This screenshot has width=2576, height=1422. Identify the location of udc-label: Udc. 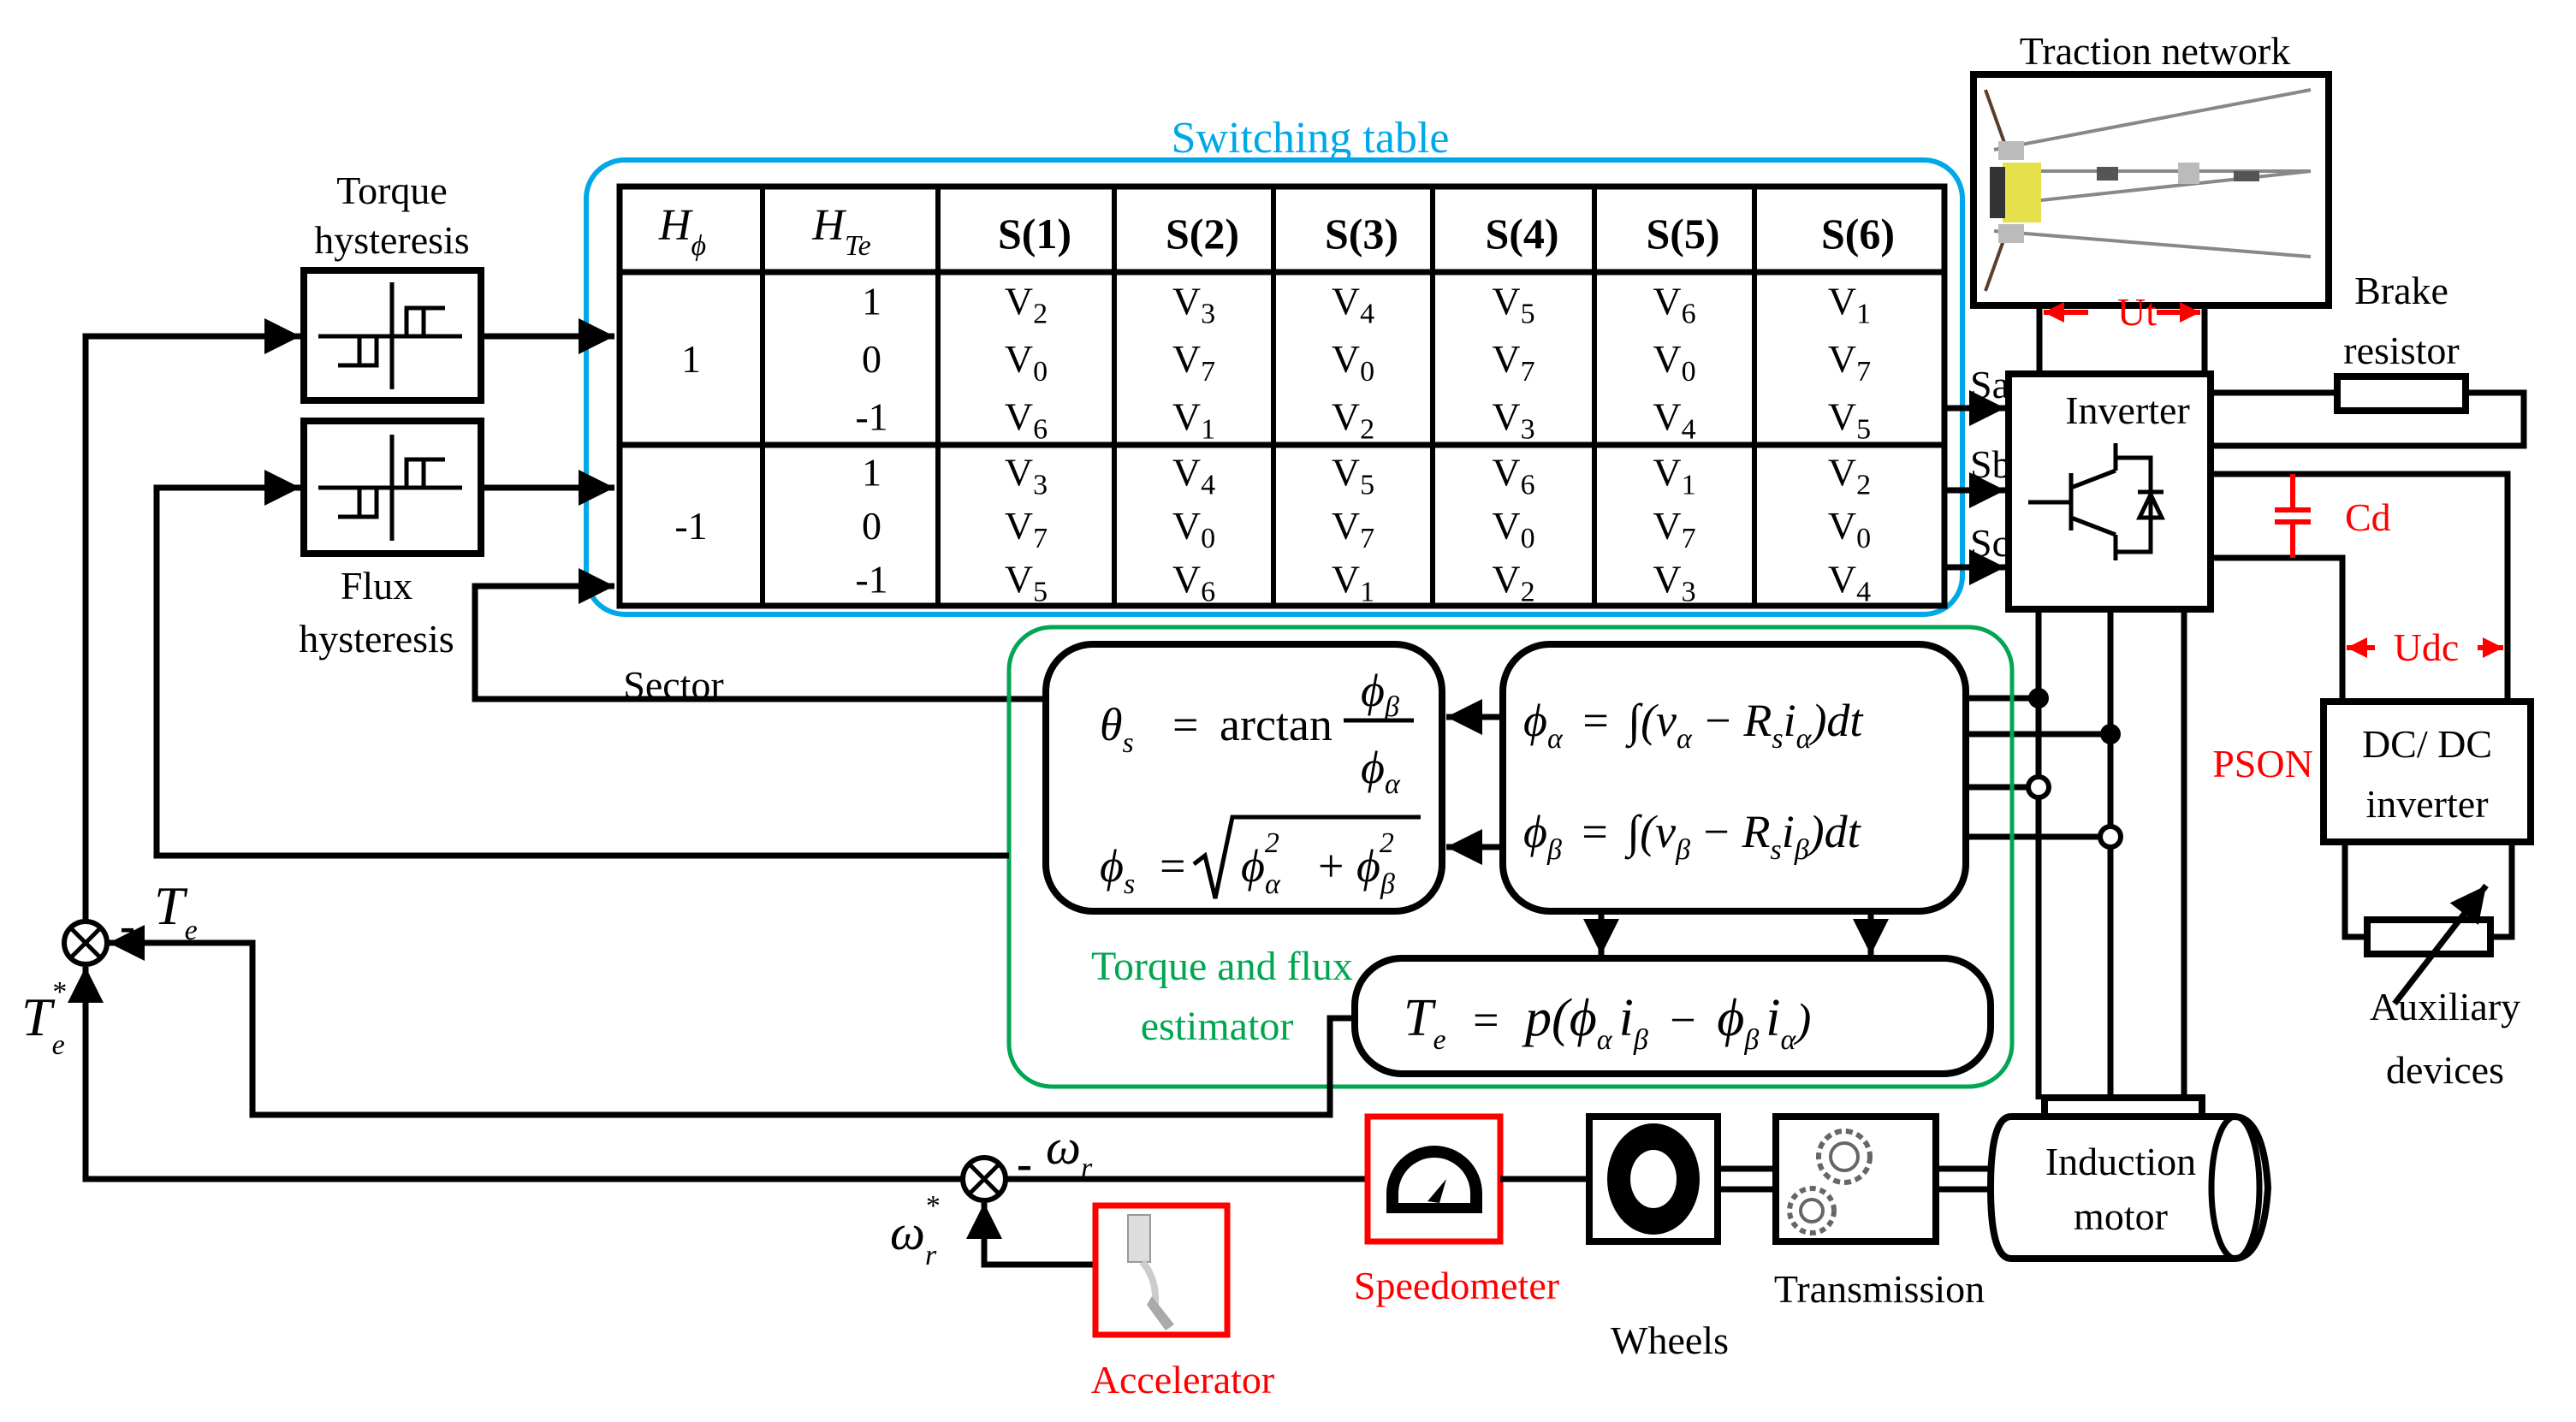
(2427, 647).